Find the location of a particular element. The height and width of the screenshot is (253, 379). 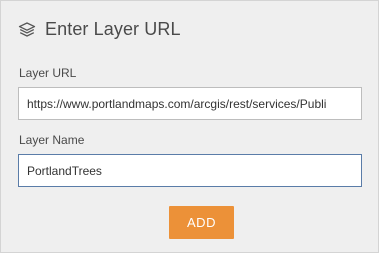

panel-header: Enter Layer URL is located at coordinates (99, 29).